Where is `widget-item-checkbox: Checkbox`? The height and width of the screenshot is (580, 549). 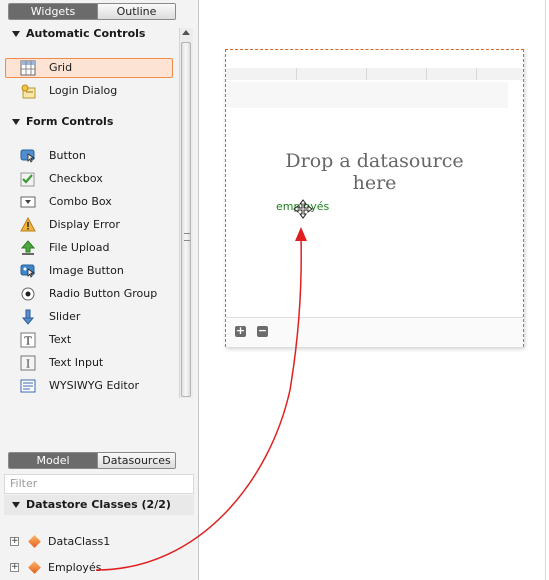 widget-item-checkbox: Checkbox is located at coordinates (92, 179).